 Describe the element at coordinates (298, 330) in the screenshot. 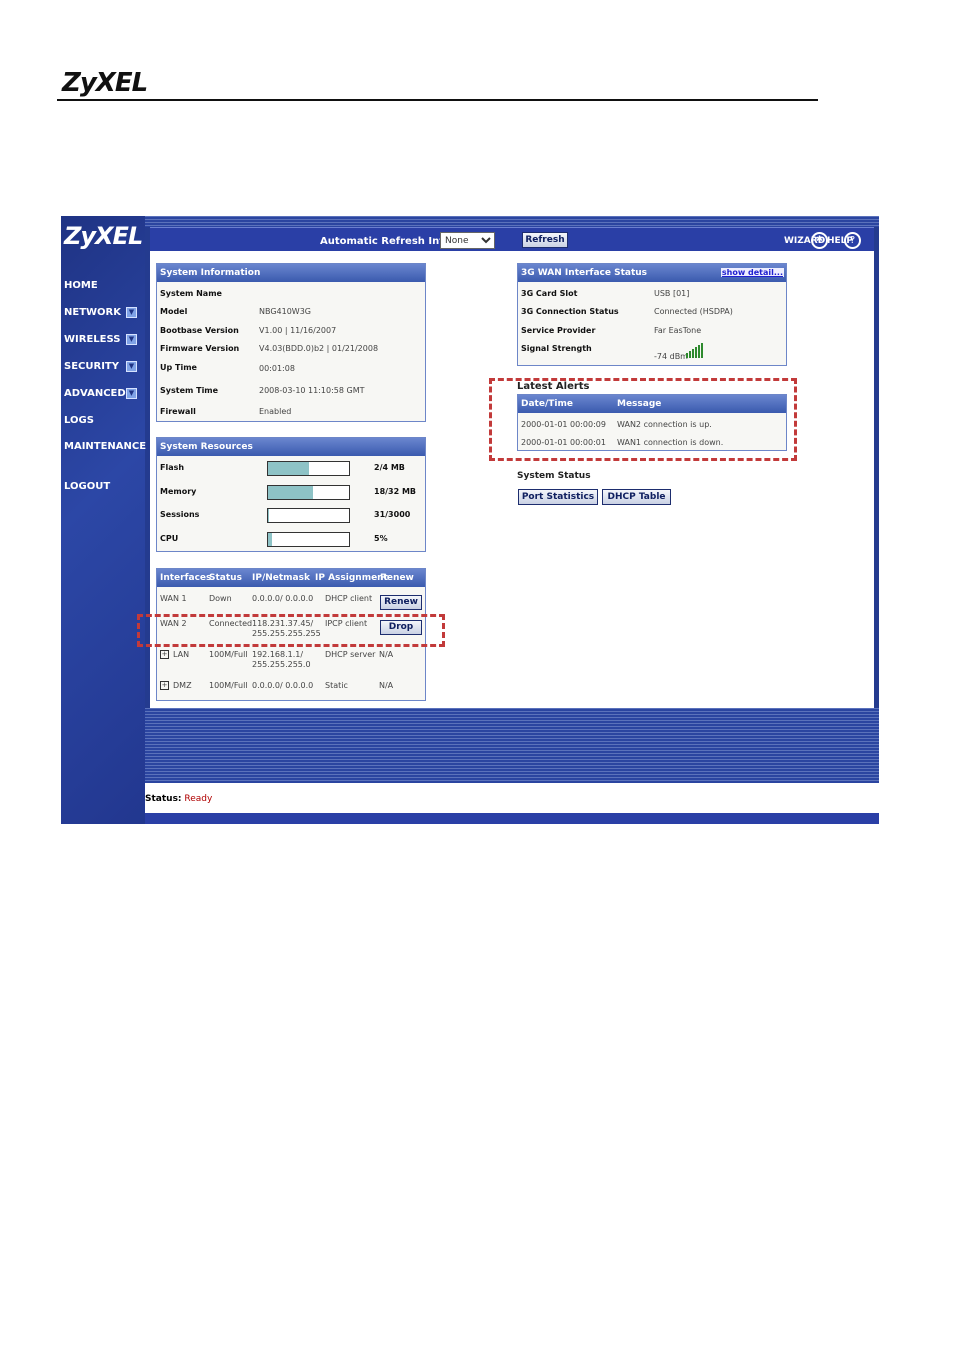

I see `info-value: V1.00 | 11/16/2007` at that location.